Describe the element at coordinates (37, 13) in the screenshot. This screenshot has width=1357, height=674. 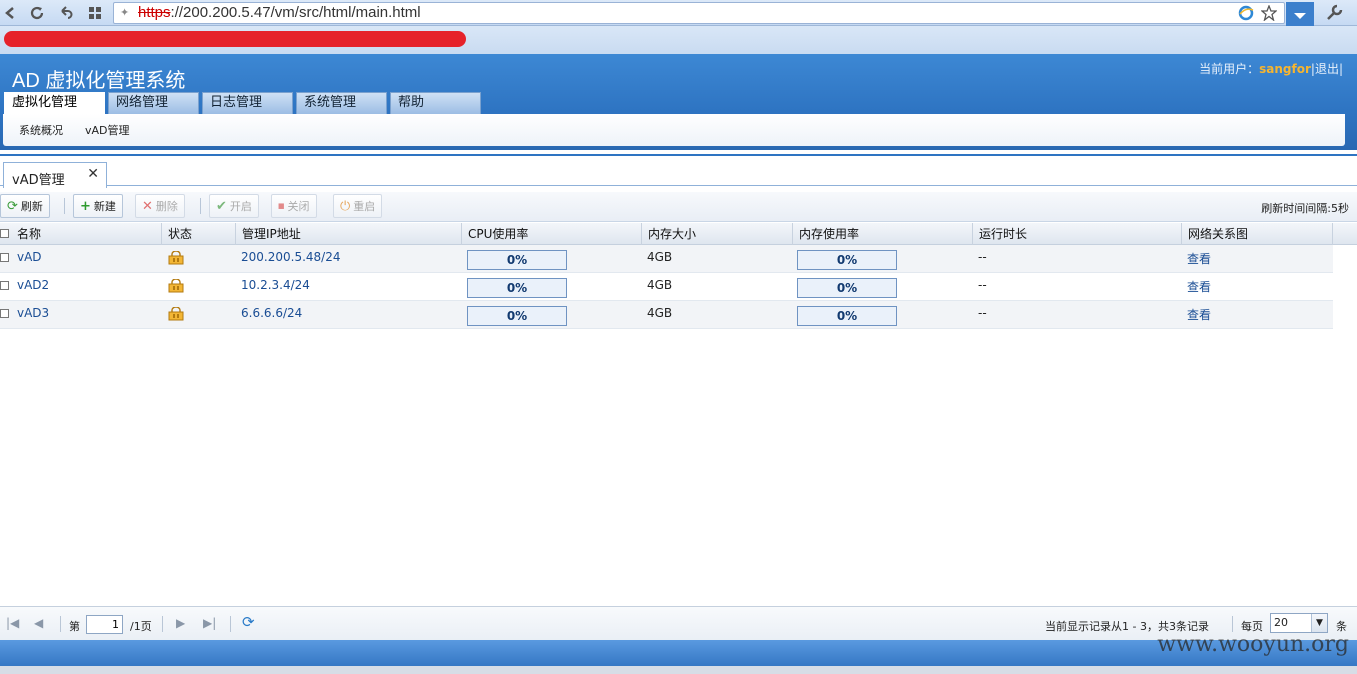
I see `reload-icon` at that location.